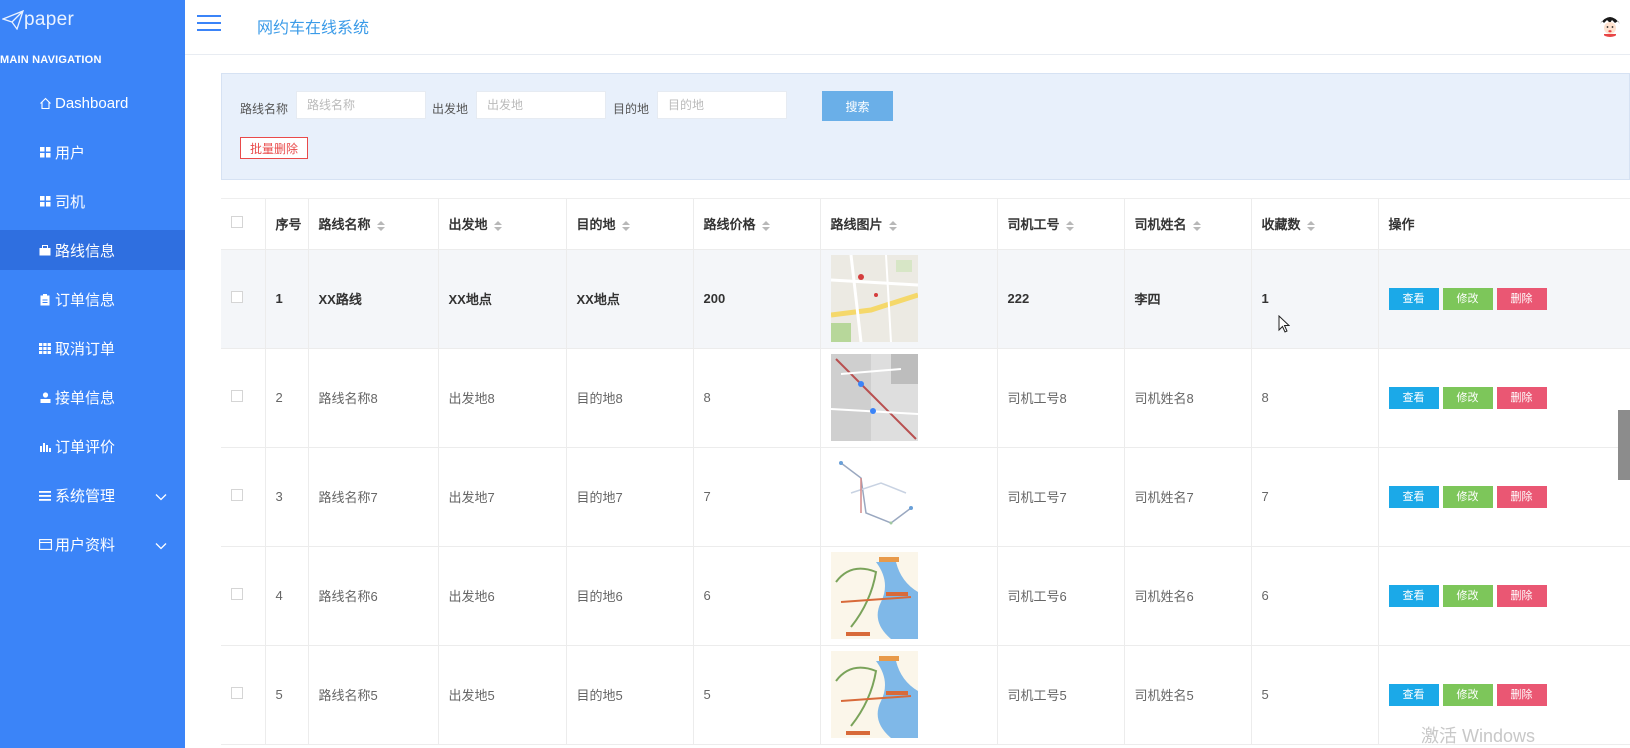  I want to click on menu-toggle-icon, so click(209, 24).